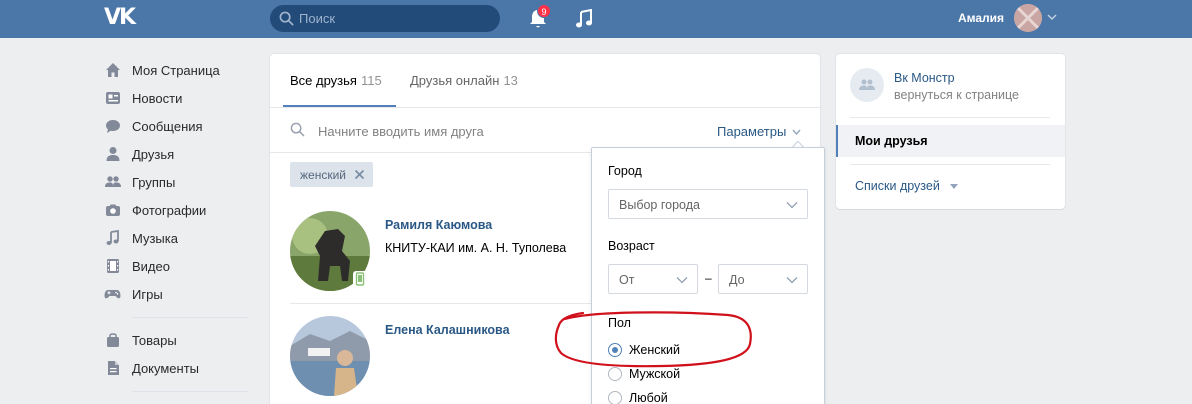 The height and width of the screenshot is (404, 1192). What do you see at coordinates (653, 279) in the screenshot?
I see `age-from-select: От` at bounding box center [653, 279].